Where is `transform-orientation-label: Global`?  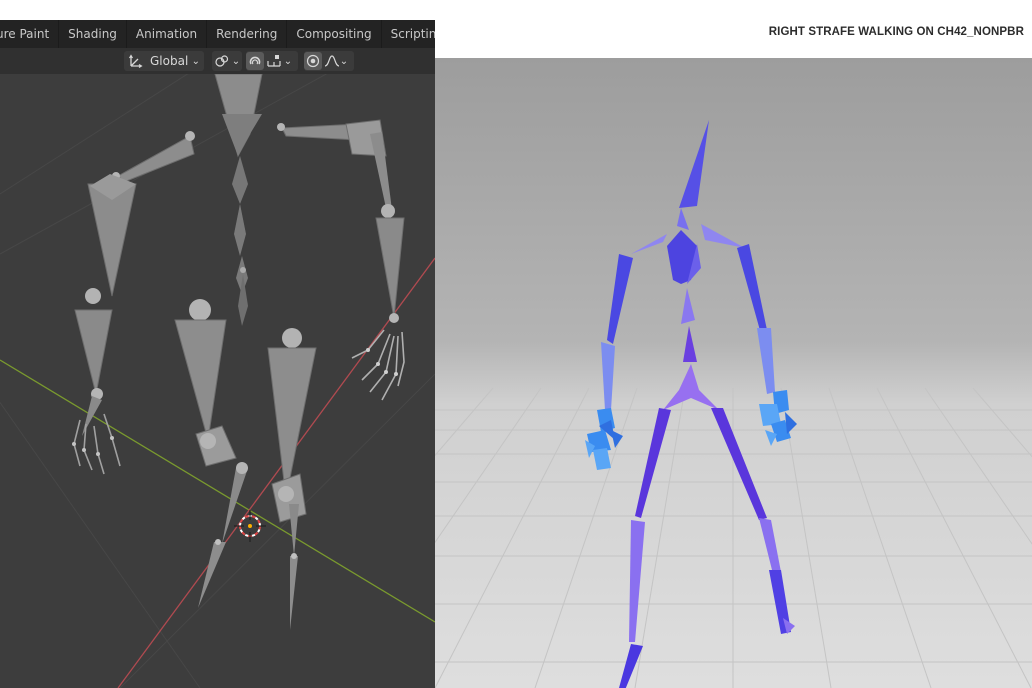 transform-orientation-label: Global is located at coordinates (169, 61).